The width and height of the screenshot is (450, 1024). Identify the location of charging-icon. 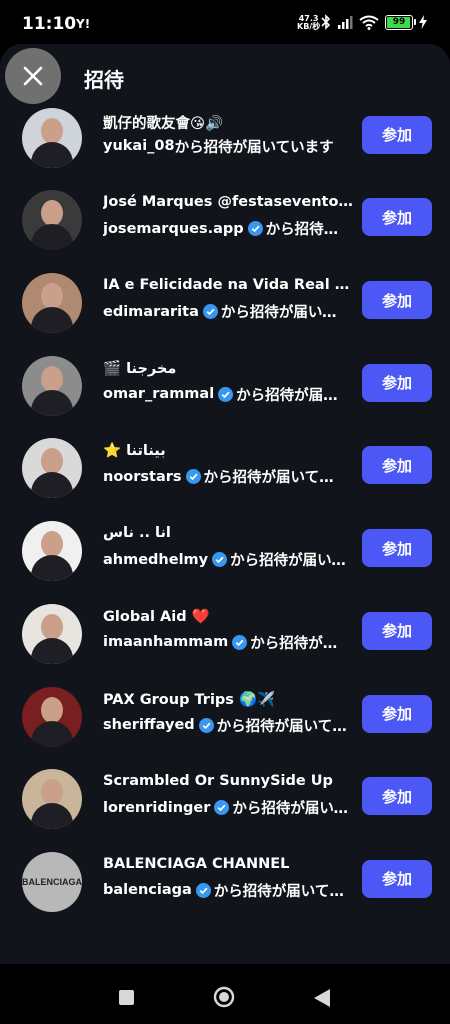
(423, 22).